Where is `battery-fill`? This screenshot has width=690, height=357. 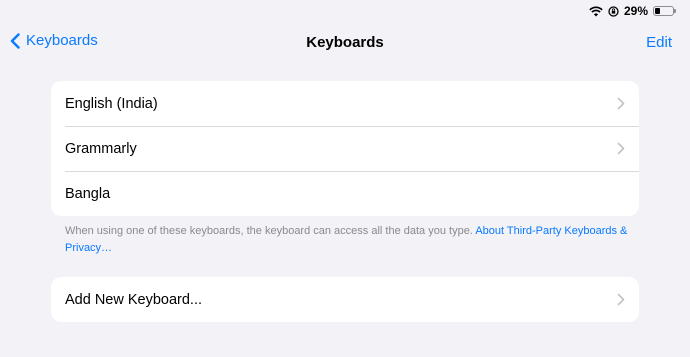 battery-fill is located at coordinates (657, 11).